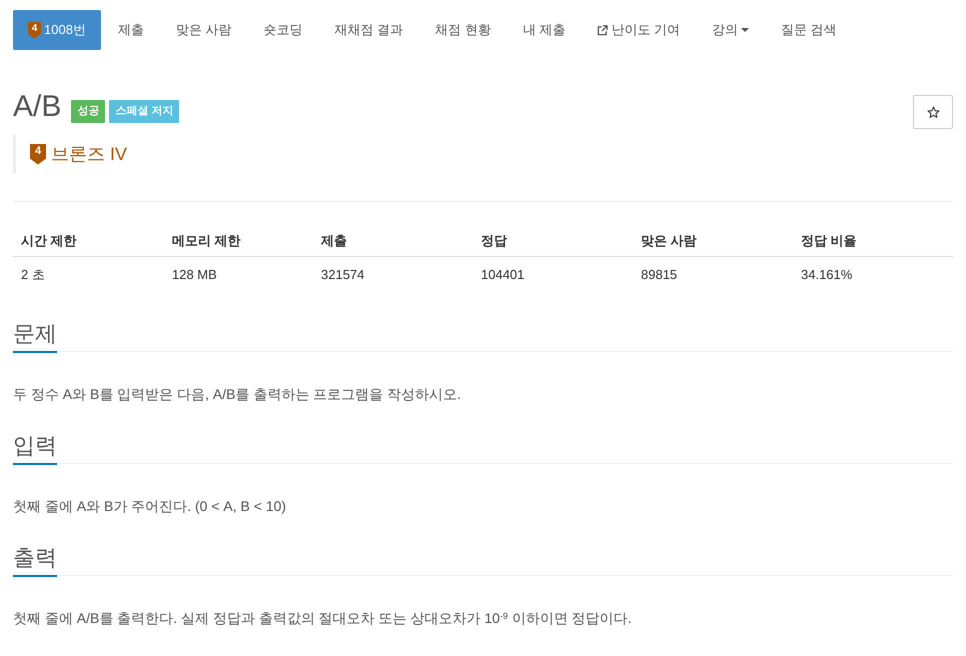  Describe the element at coordinates (144, 111) in the screenshot. I see `status-label: 스페셜 저지` at that location.